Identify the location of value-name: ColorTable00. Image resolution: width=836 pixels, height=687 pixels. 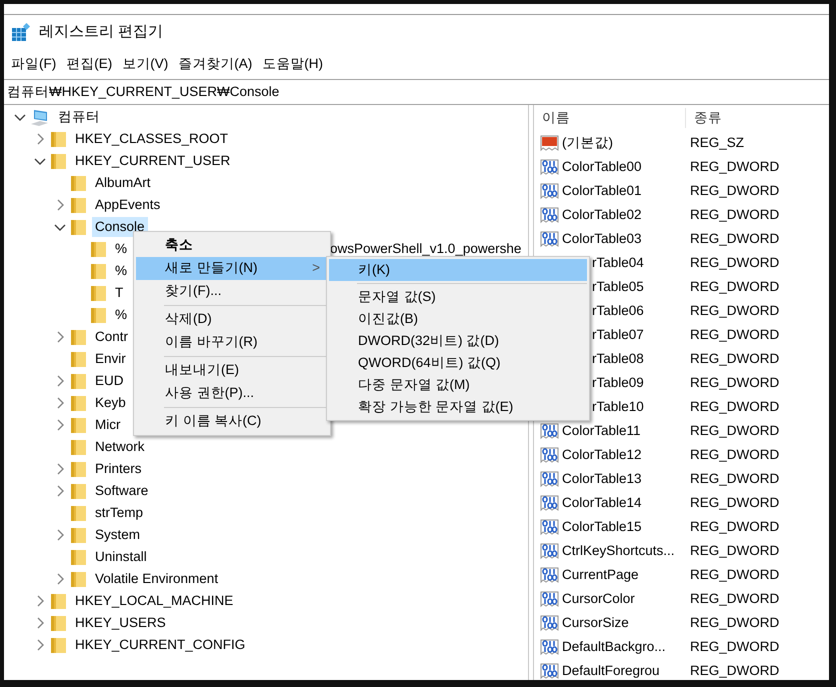
(602, 167).